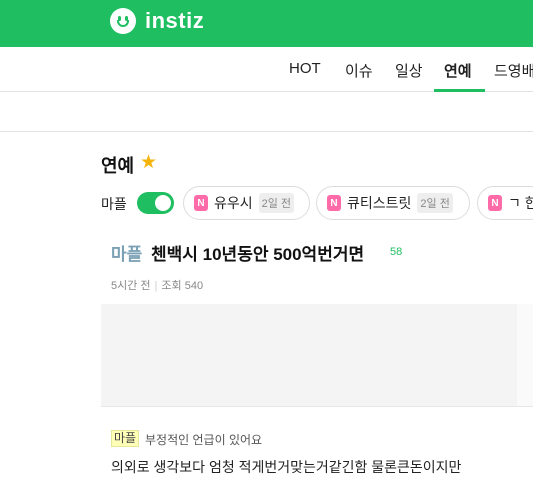 The image size is (533, 503). I want to click on mapl-tag: 마플, so click(125, 438).